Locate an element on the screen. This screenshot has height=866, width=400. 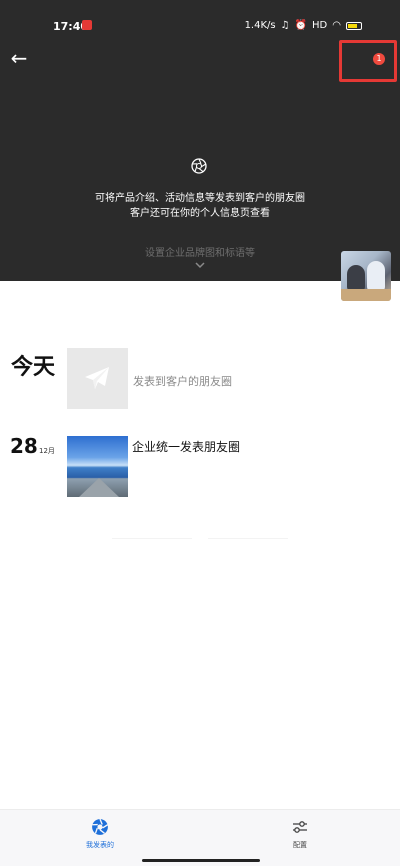
today-label: 今天 is located at coordinates (33, 367).